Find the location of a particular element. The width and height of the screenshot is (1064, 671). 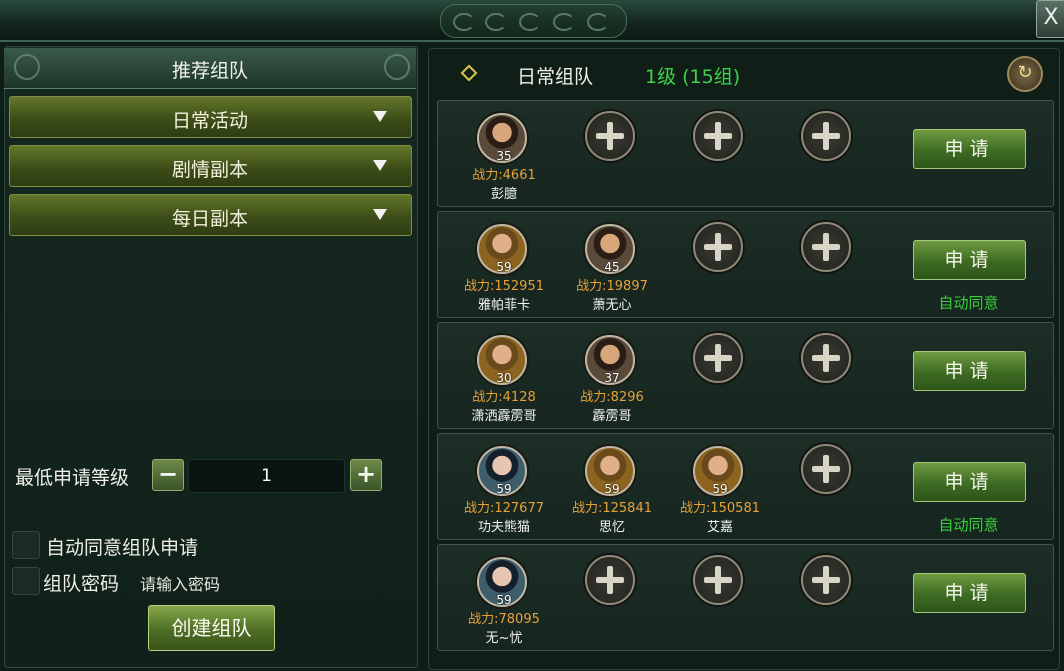

member-name: 萧无心 is located at coordinates (612, 305).